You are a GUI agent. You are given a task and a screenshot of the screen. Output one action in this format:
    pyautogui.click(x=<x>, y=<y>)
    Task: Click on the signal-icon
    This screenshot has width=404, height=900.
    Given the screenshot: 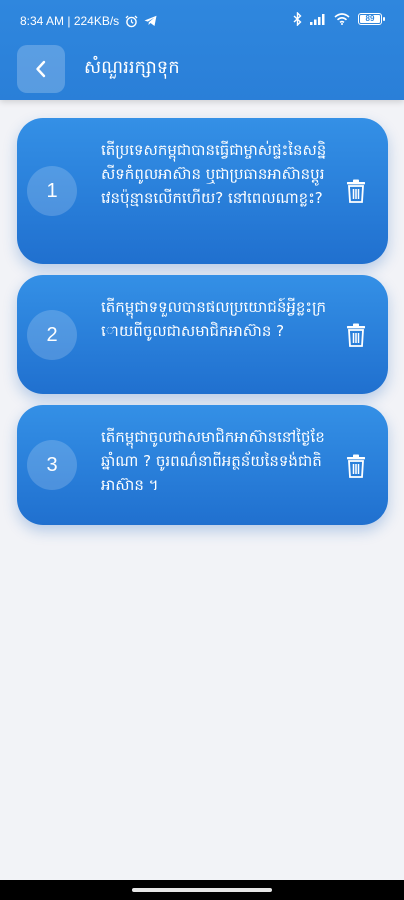 What is the action you would take?
    pyautogui.click(x=317, y=19)
    